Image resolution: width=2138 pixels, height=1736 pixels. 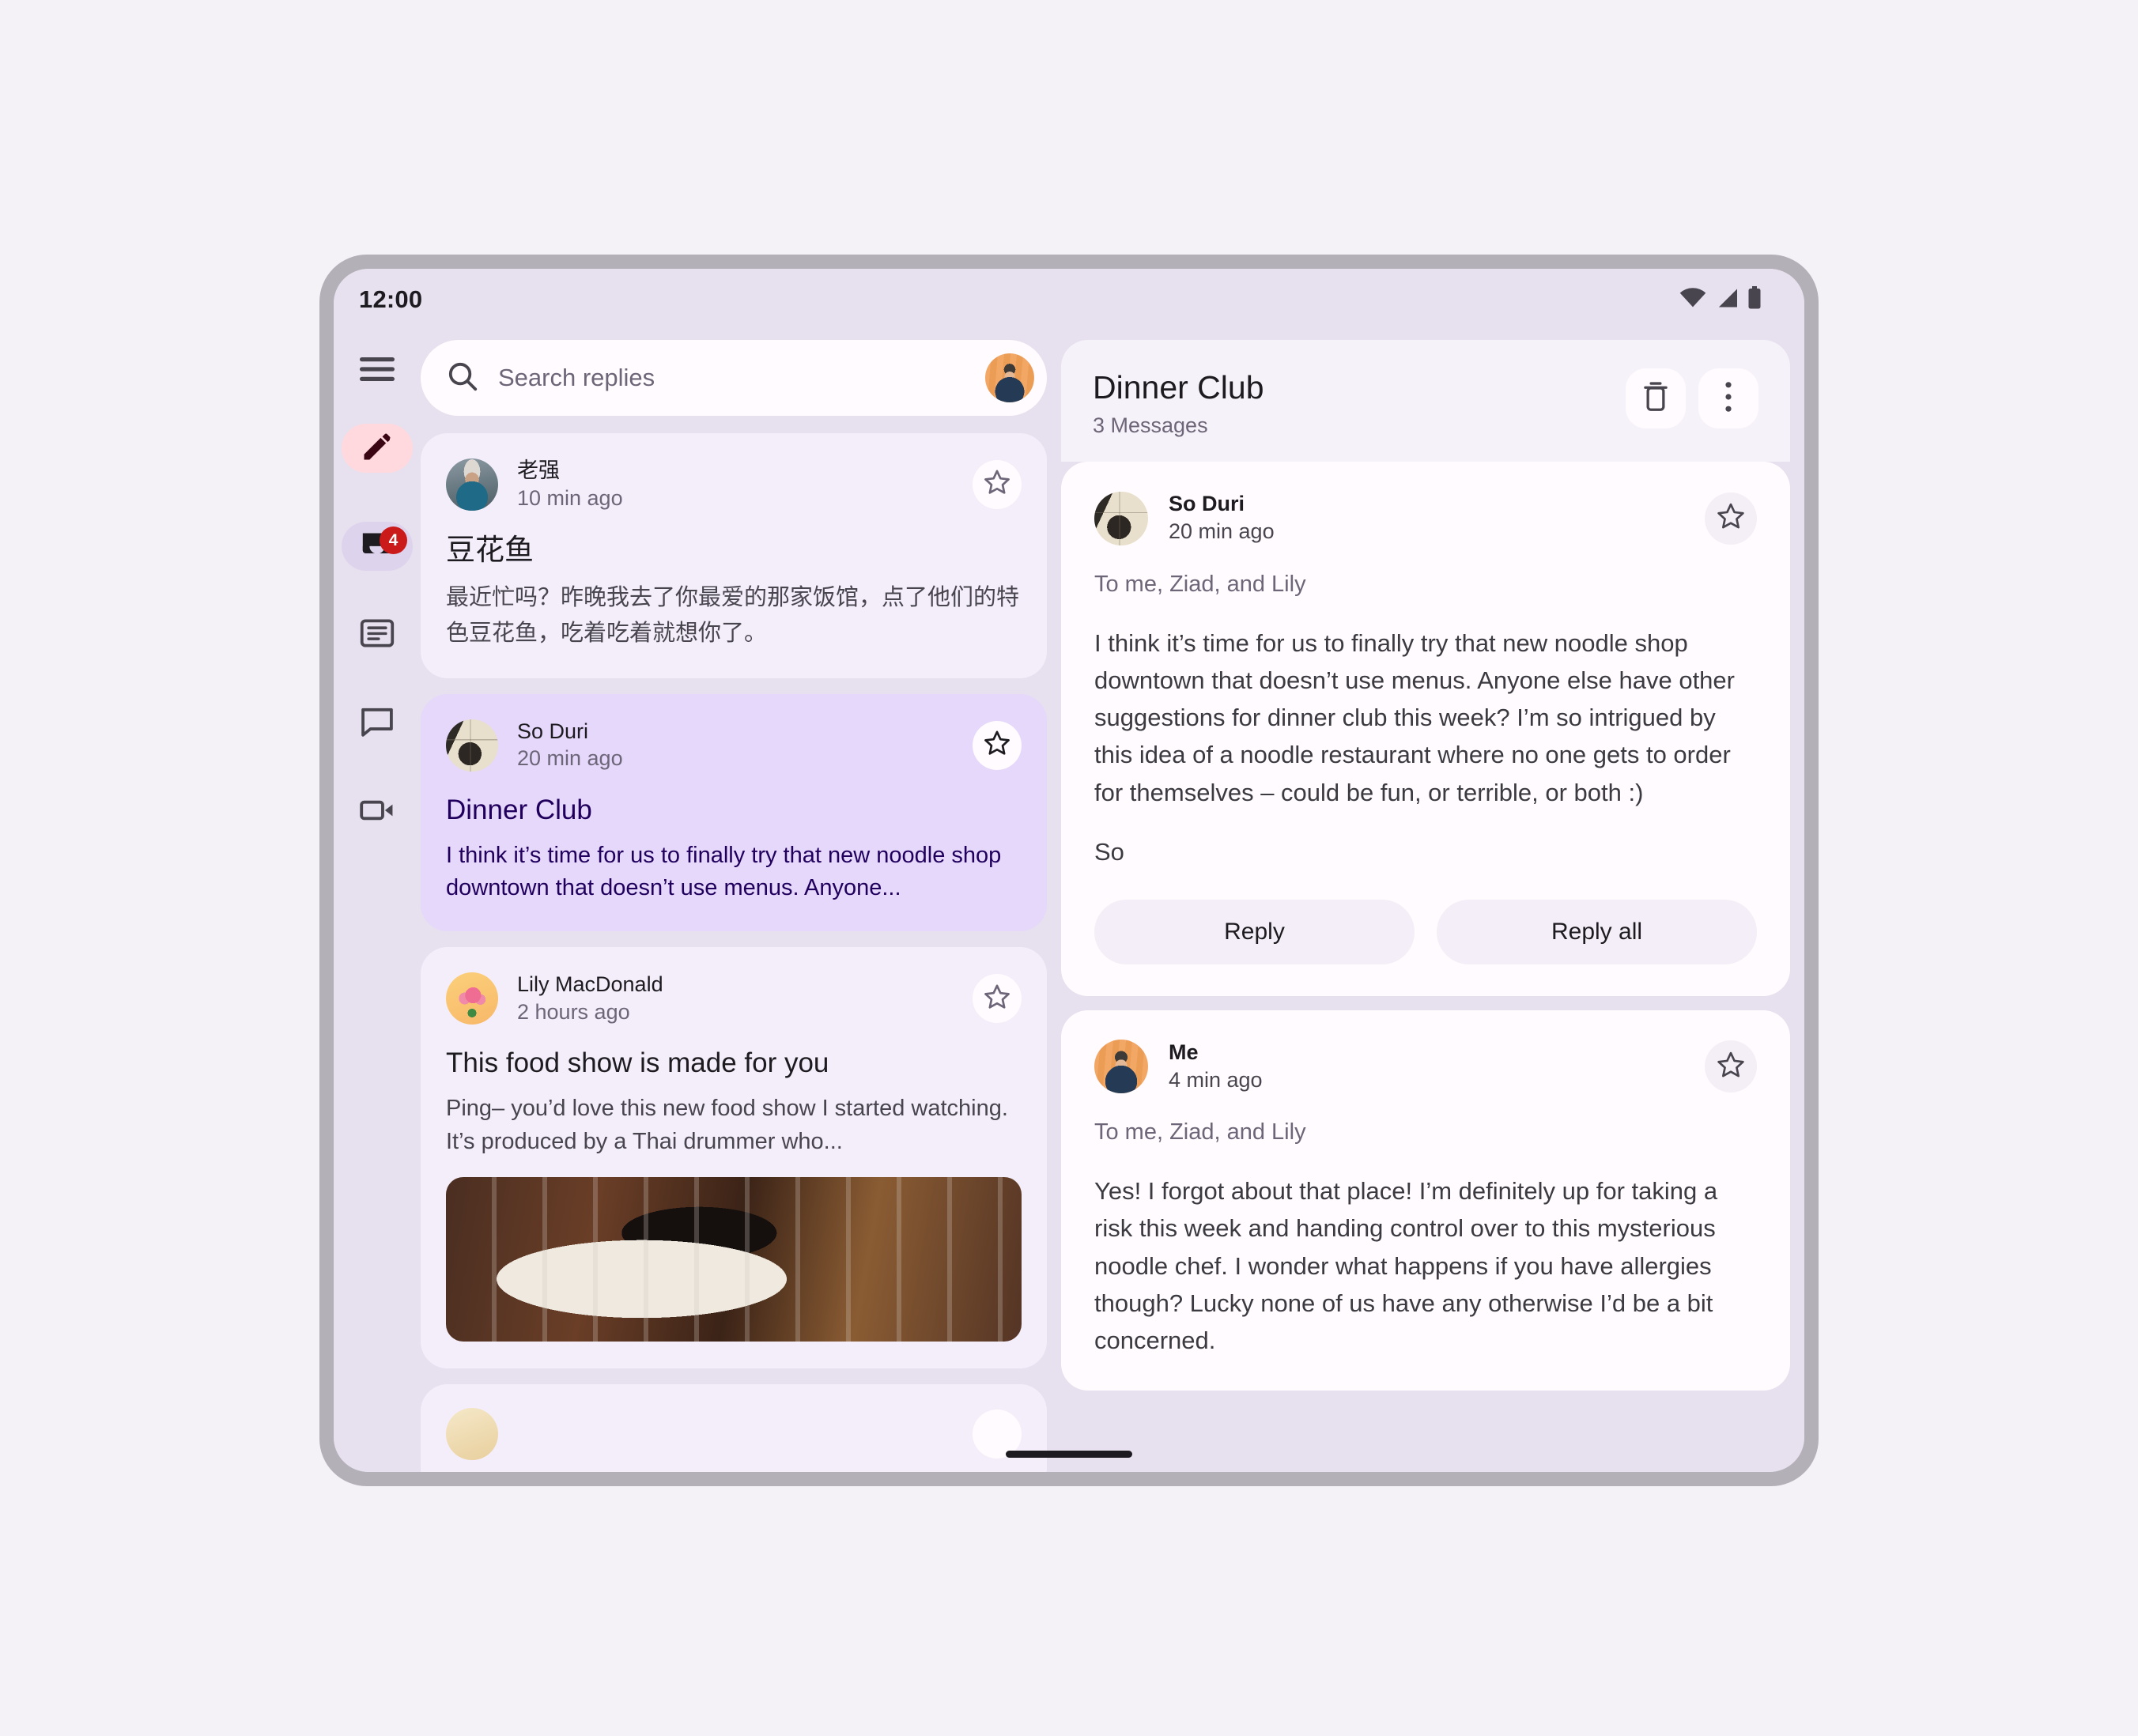 I want to click on list-item-meta: Lily MacDonald 2 hours ago, so click(x=745, y=998).